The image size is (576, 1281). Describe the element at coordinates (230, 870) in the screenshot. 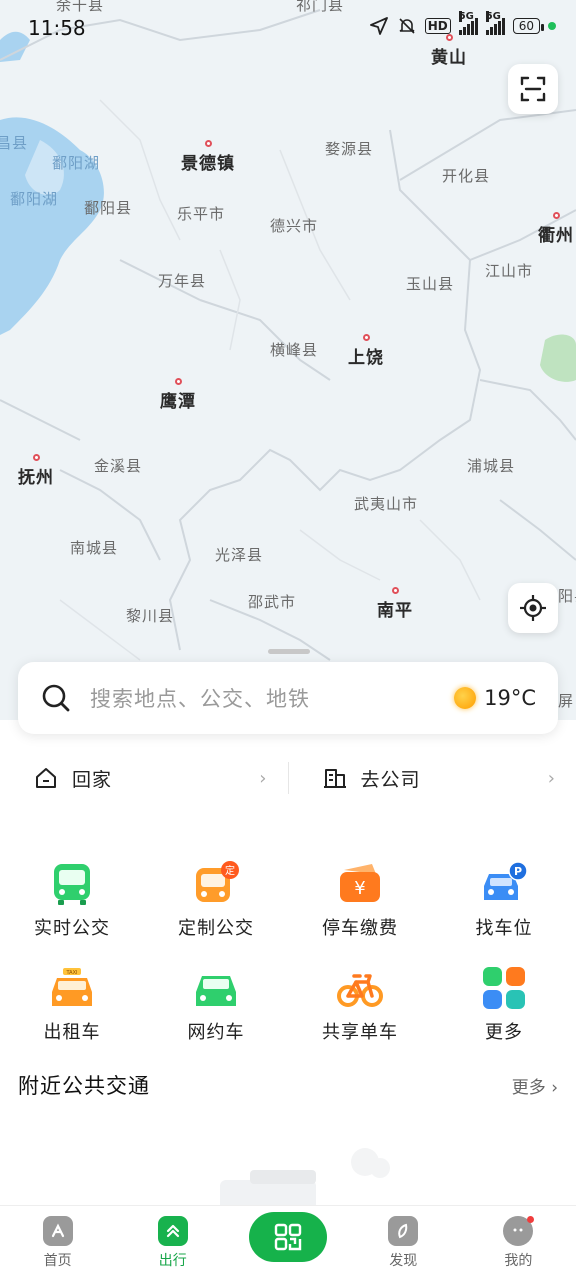

I see `svg-text: 定` at that location.